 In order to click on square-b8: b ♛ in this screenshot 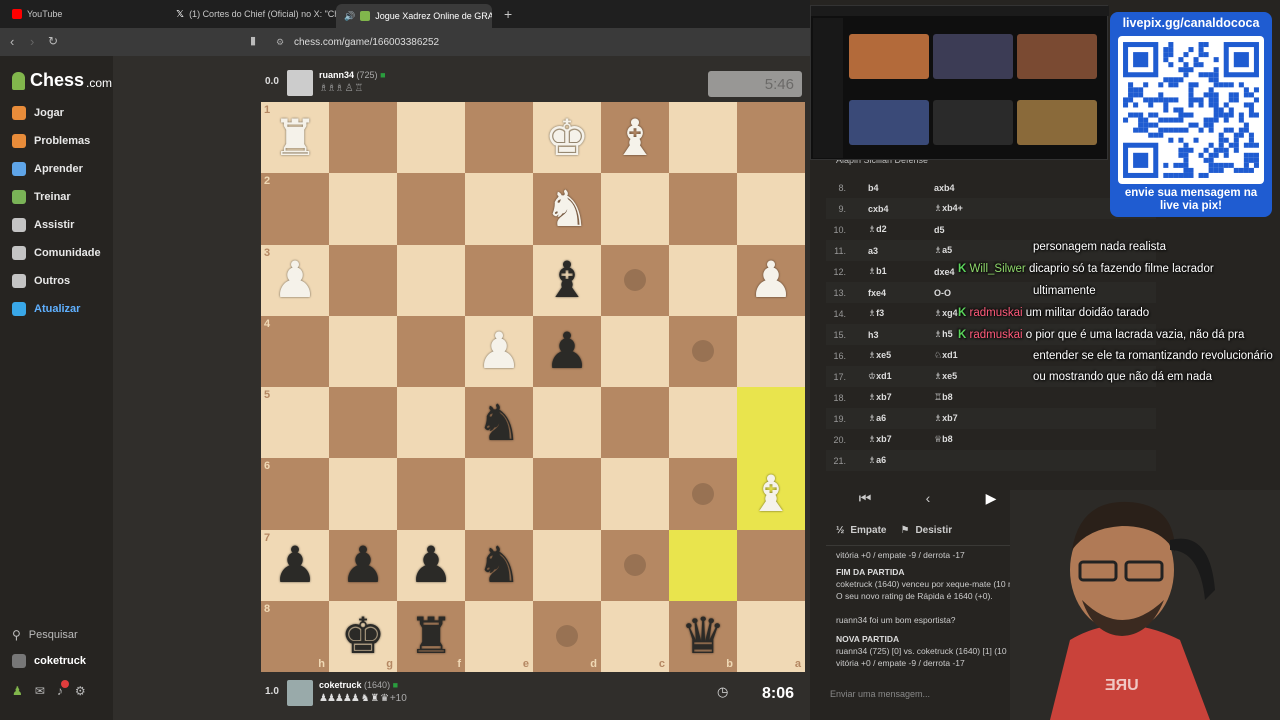, I will do `click(703, 636)`.